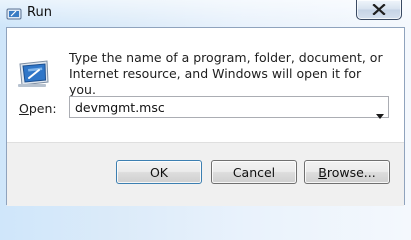  I want to click on cancel-button: Cancel, so click(254, 172).